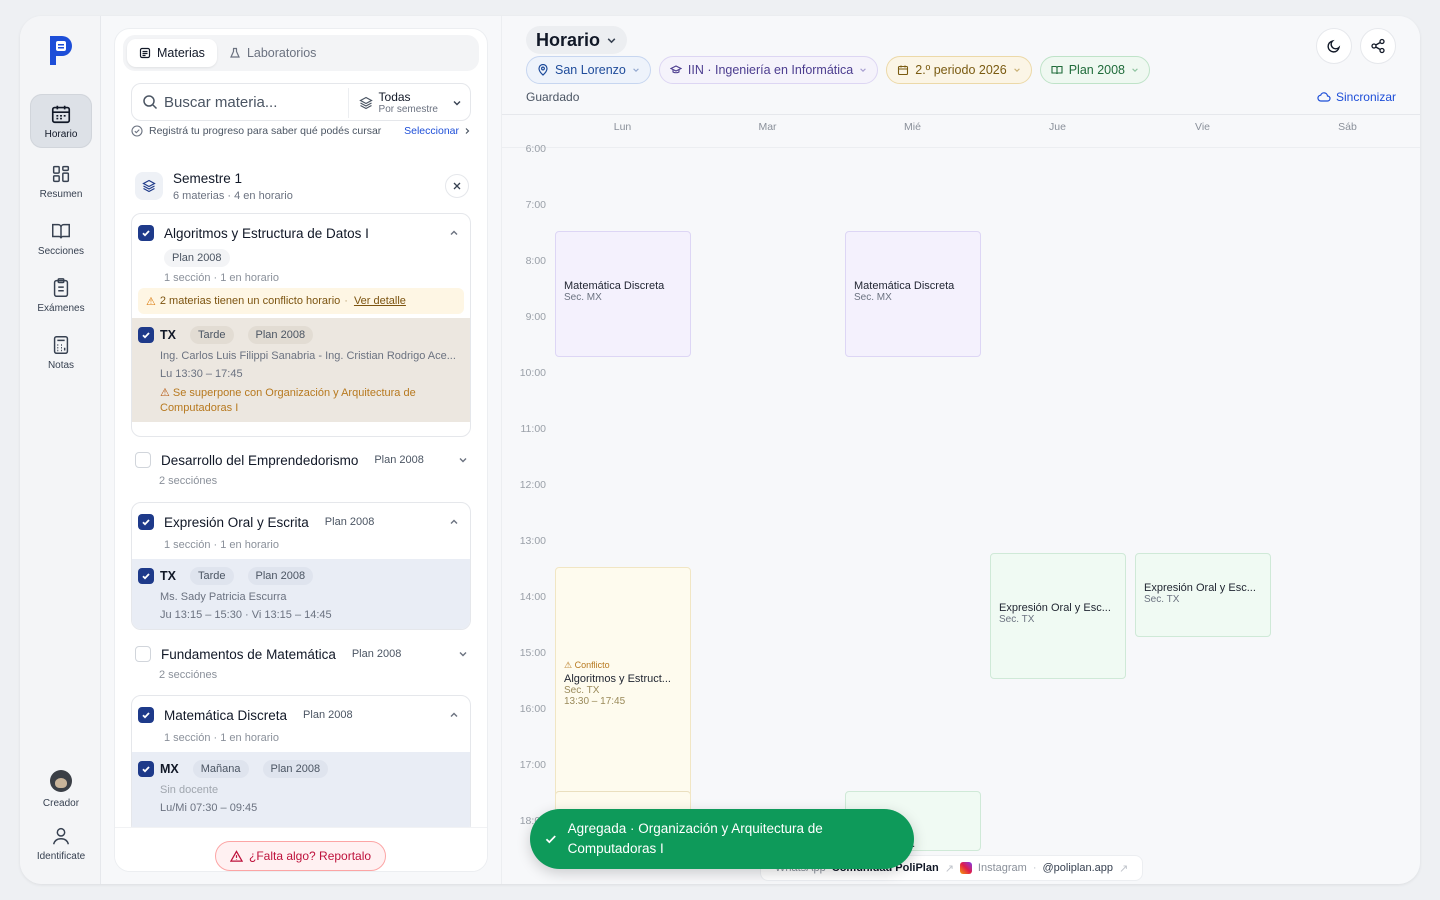 This screenshot has height=900, width=1440. Describe the element at coordinates (431, 131) in the screenshot. I see `hint-action-label: Seleccionar` at that location.